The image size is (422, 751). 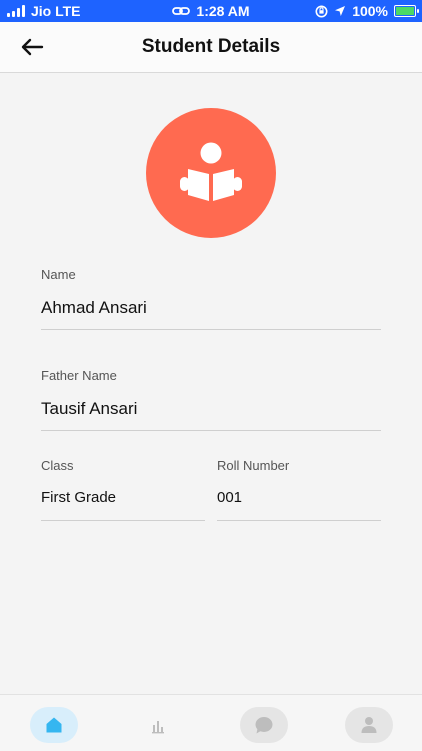 I want to click on status-bar: Jio LTE 1:28 AM 100%, so click(x=211, y=11).